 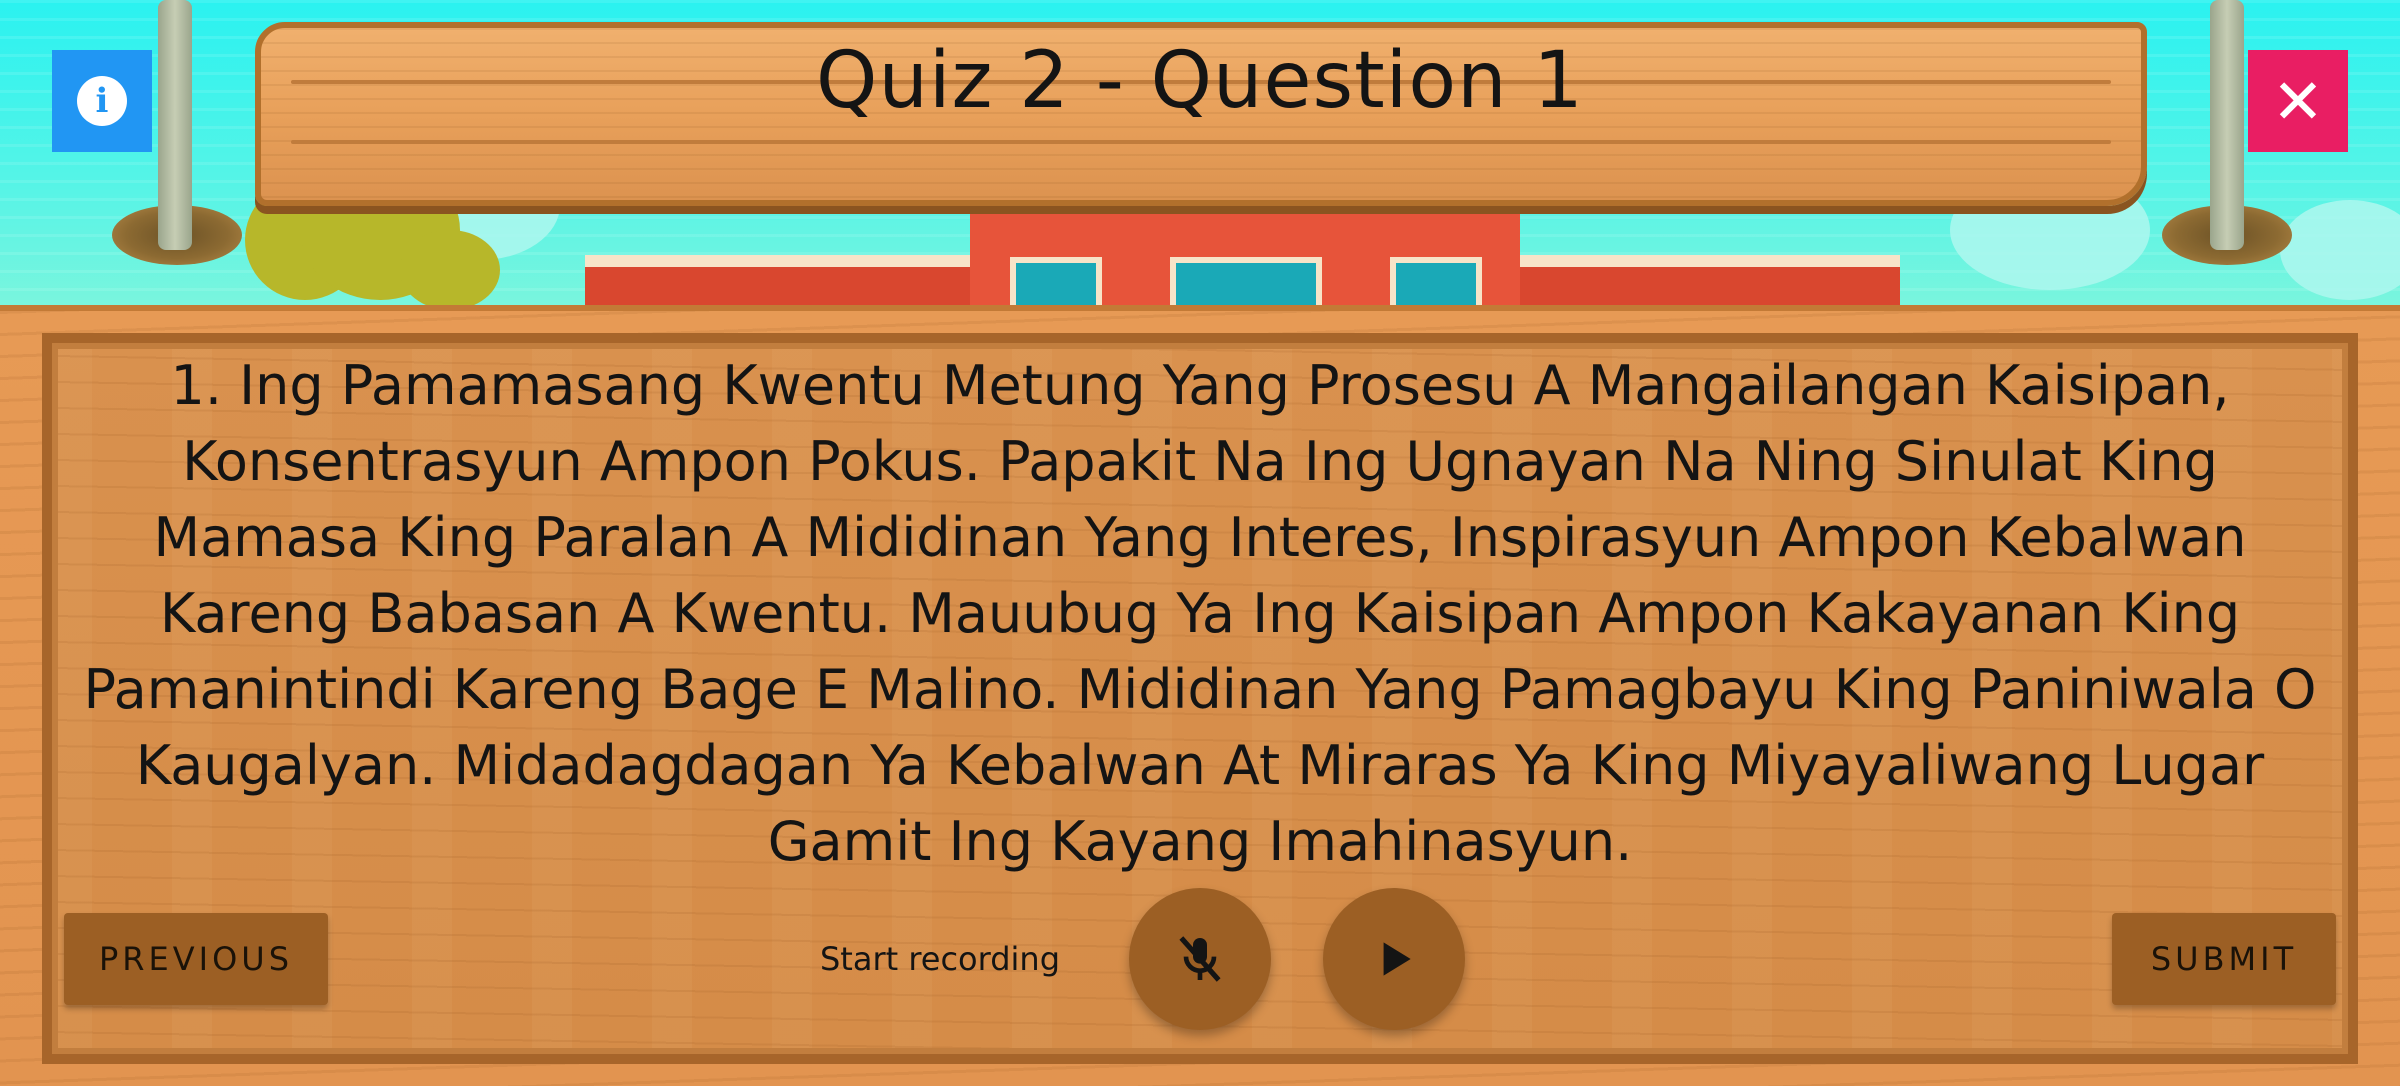 I want to click on close-button: ✕, so click(x=2298, y=101).